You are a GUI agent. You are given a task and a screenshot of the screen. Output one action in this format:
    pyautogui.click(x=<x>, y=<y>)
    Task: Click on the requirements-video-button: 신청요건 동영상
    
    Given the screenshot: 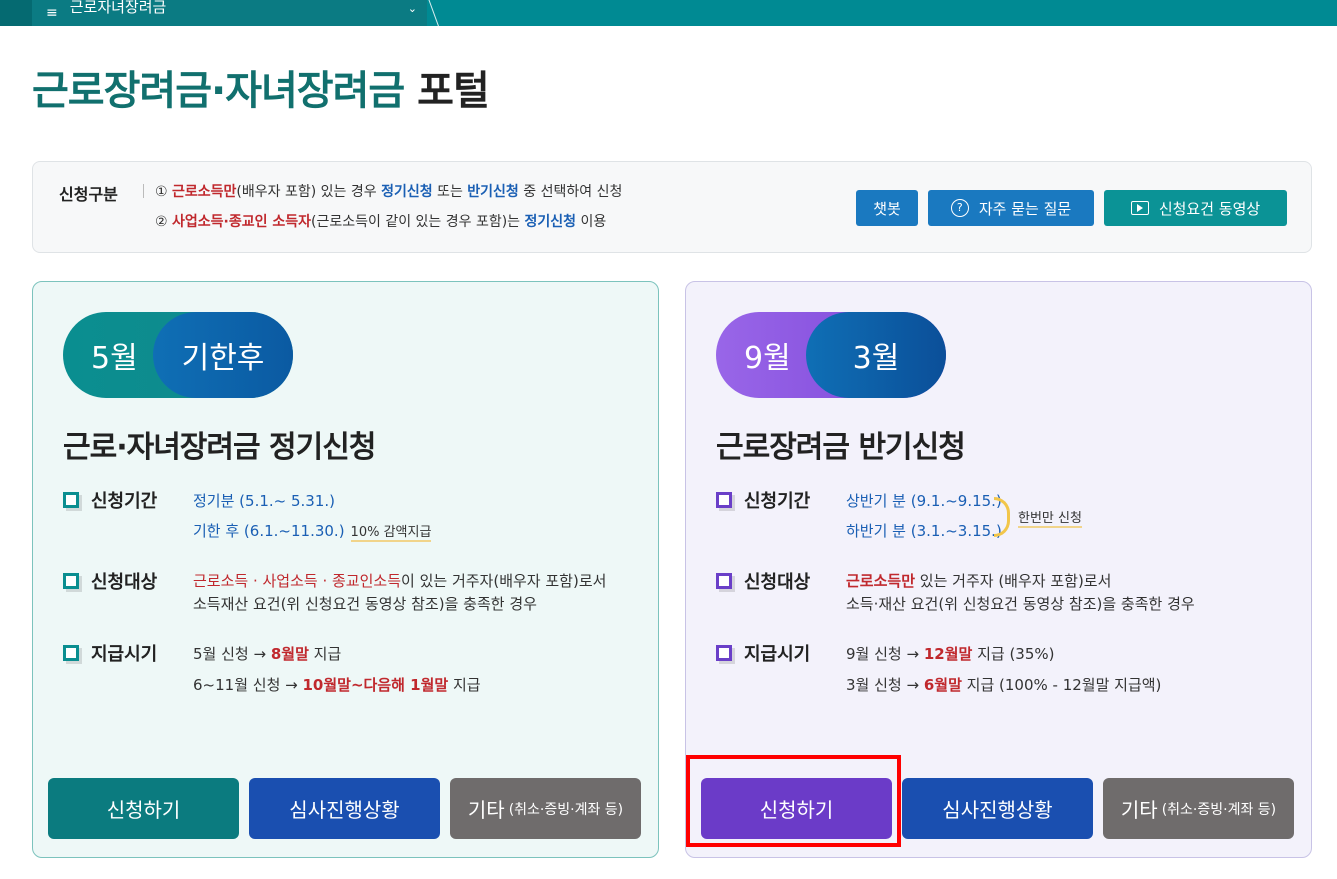 What is the action you would take?
    pyautogui.click(x=1195, y=208)
    